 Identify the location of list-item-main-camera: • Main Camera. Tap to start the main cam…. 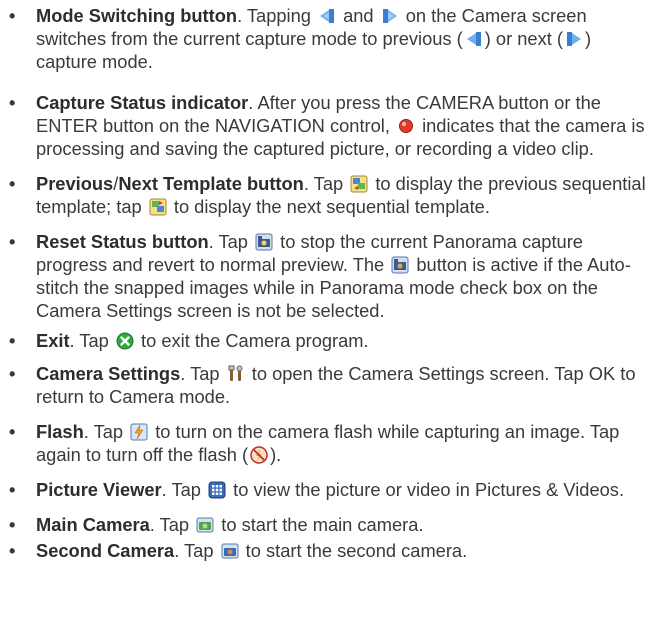
(328, 524).